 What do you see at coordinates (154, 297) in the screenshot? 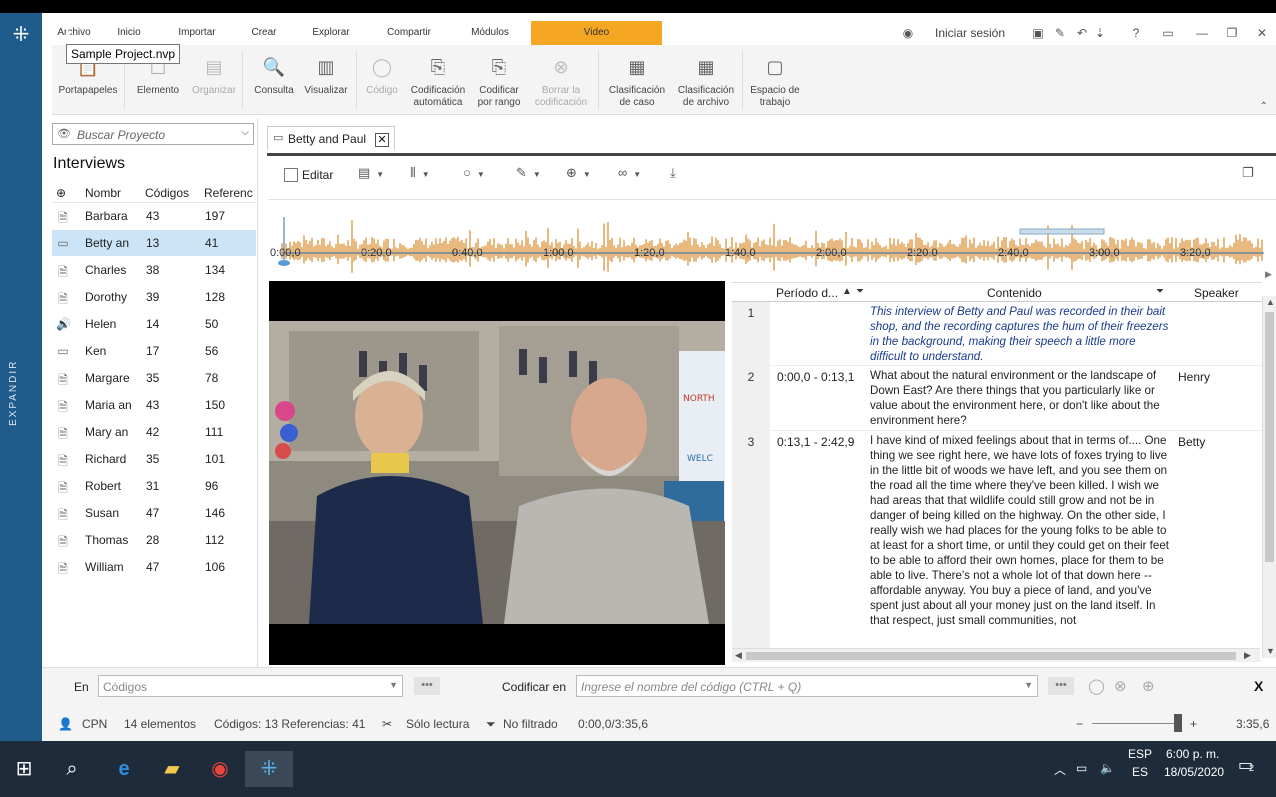
I see `list-item: 🗎 Dorothy 39 128` at bounding box center [154, 297].